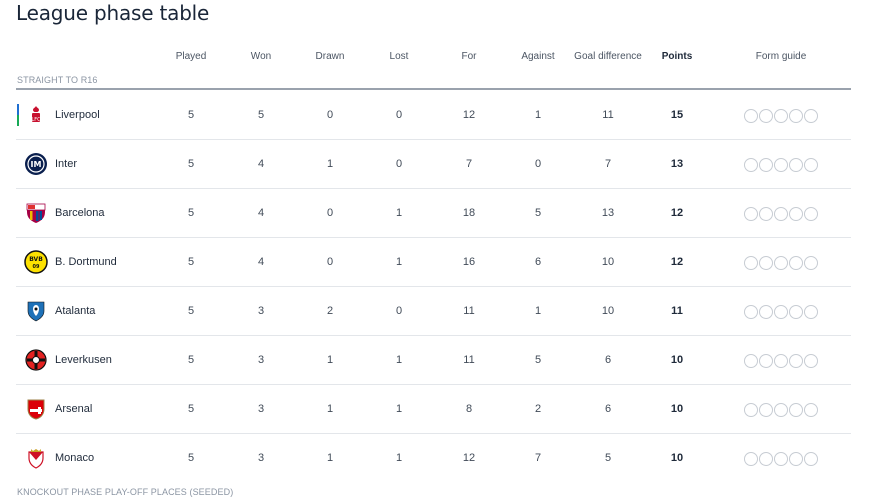  What do you see at coordinates (330, 213) in the screenshot?
I see `cell-drawn: 0` at bounding box center [330, 213].